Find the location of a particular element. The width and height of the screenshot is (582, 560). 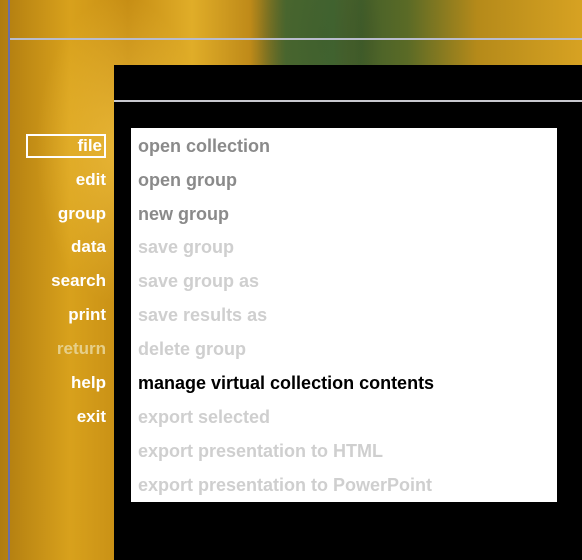

nav-help: help is located at coordinates (66, 383).